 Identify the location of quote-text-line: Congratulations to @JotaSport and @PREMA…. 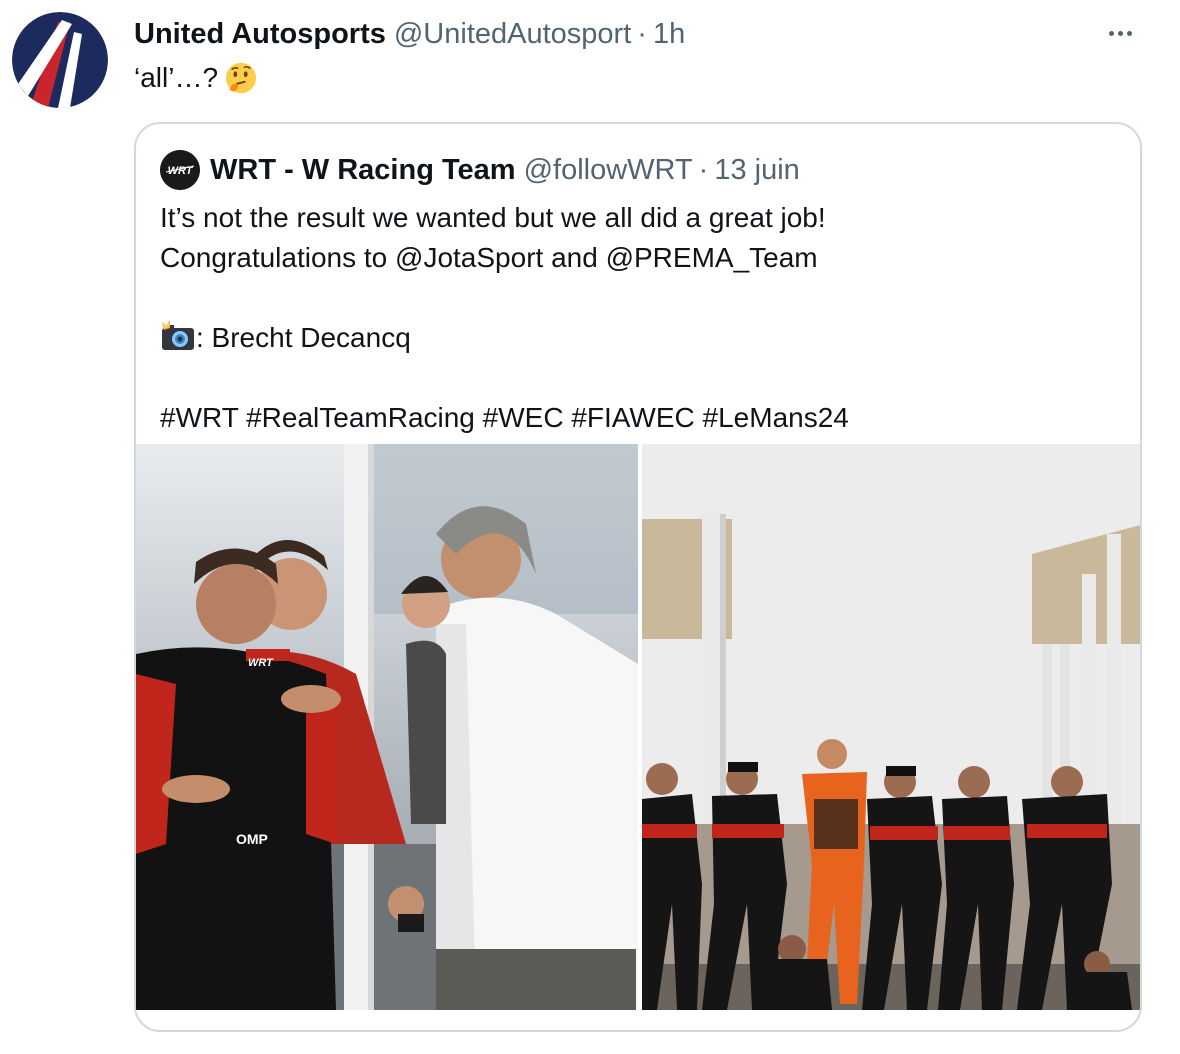
(489, 257).